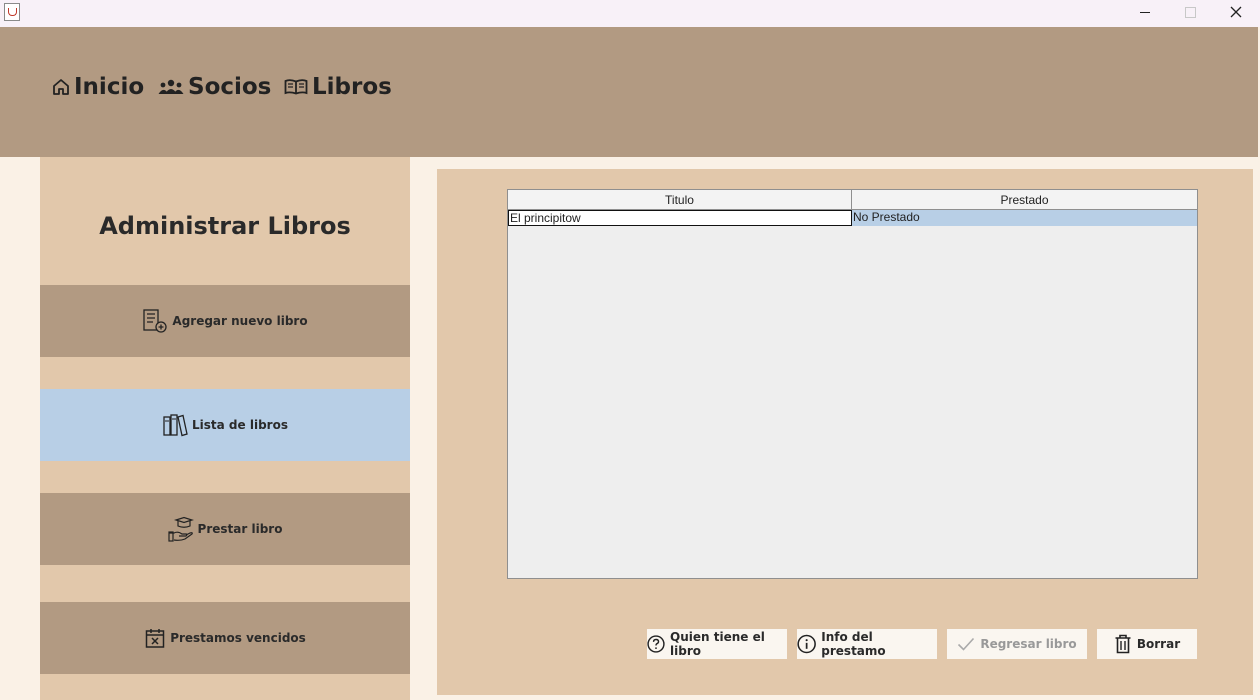 This screenshot has width=1260, height=700. I want to click on info-icon, so click(806, 644).